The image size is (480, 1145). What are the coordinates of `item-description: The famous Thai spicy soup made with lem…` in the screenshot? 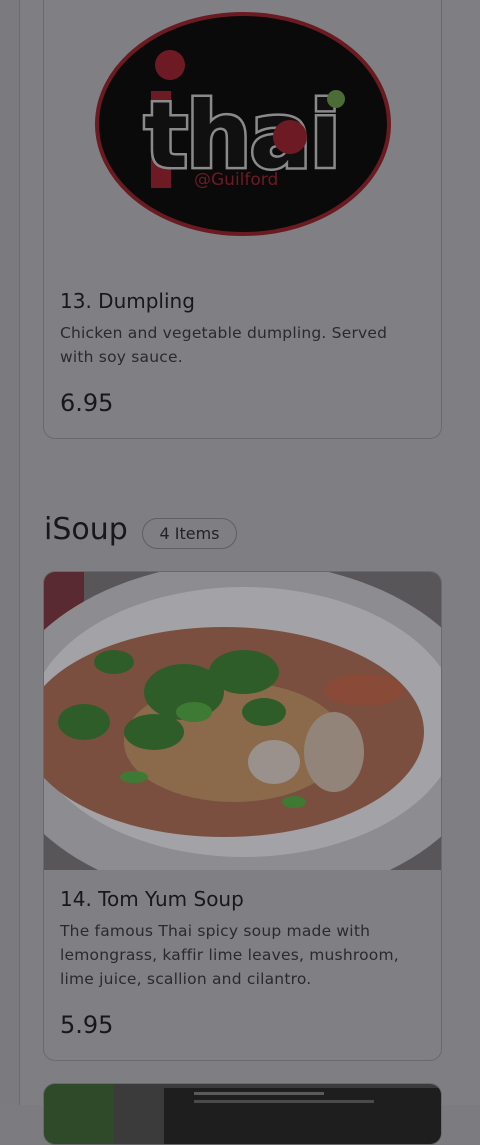 It's located at (229, 955).